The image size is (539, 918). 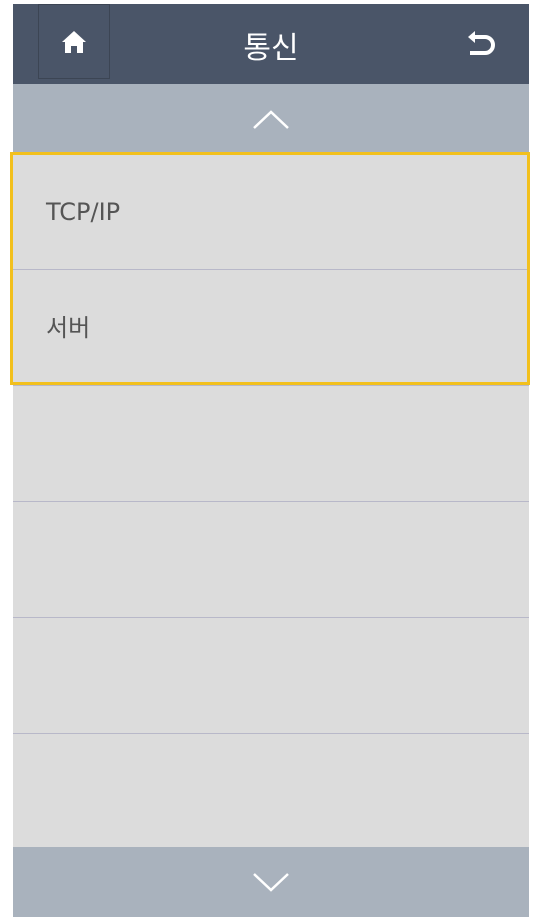 I want to click on back-button, so click(x=481, y=43).